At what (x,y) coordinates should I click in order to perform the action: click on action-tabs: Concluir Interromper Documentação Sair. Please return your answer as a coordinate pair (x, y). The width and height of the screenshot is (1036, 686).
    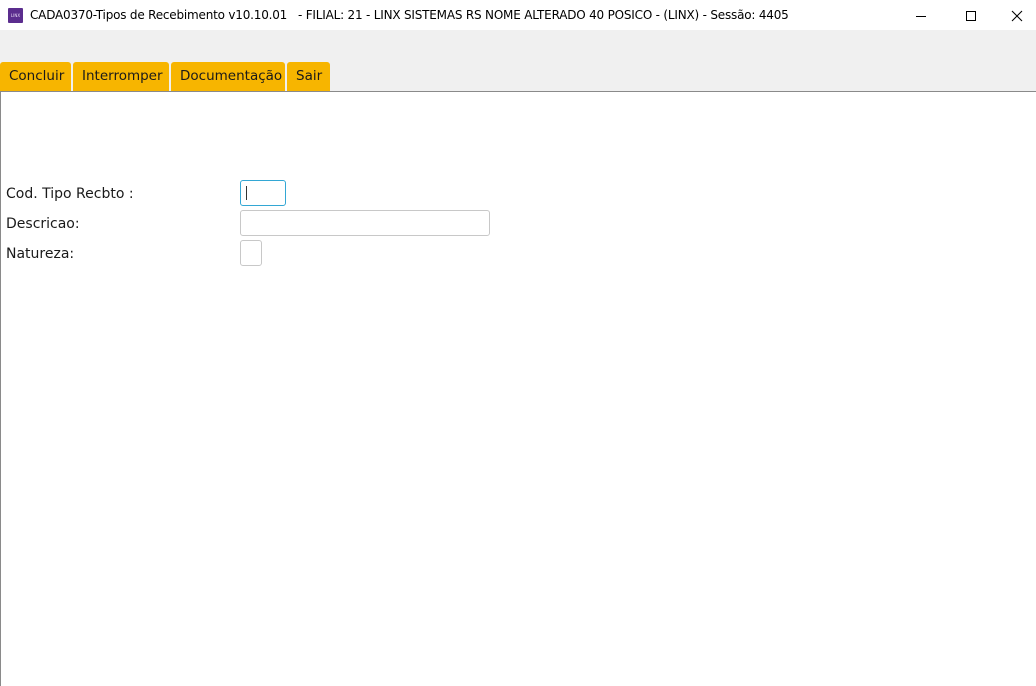
    Looking at the image, I should click on (166, 76).